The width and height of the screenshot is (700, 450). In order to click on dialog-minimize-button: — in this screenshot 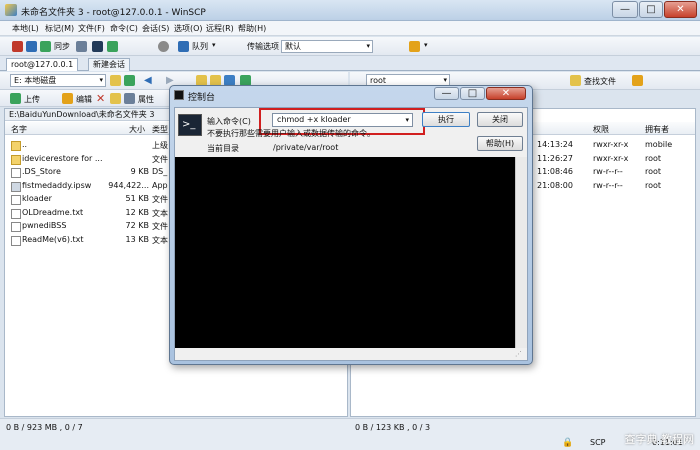, I will do `click(446, 93)`.